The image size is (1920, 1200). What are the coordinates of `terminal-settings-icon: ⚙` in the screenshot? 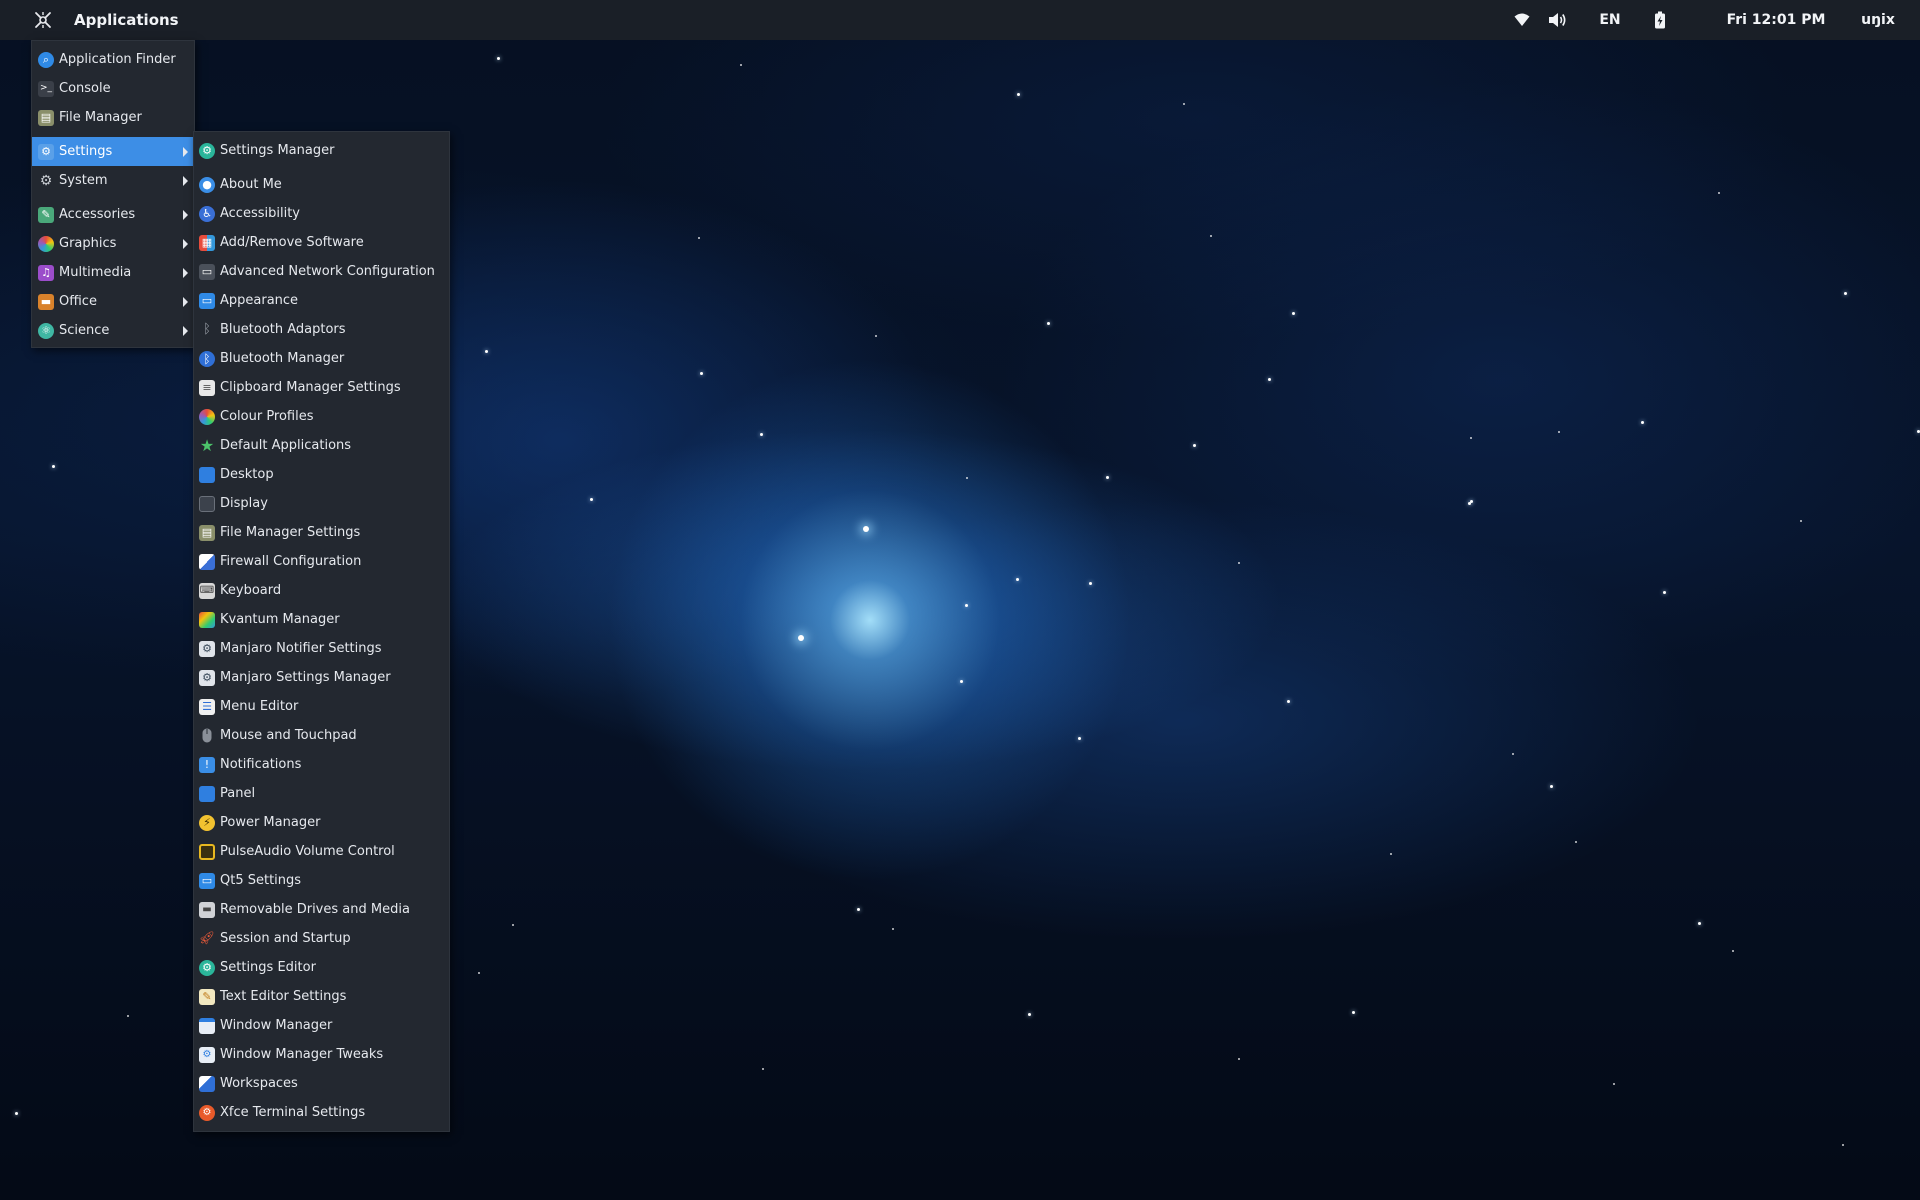 It's located at (207, 1112).